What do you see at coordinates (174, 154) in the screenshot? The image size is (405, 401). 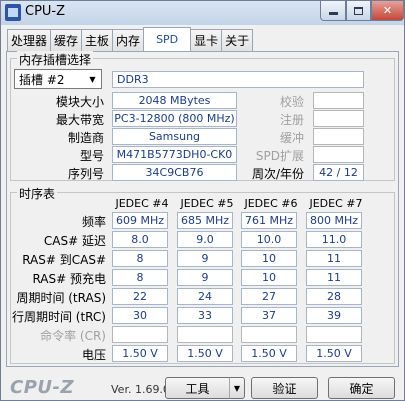 I see `part-number-field: M471B5773DH0-CK0` at bounding box center [174, 154].